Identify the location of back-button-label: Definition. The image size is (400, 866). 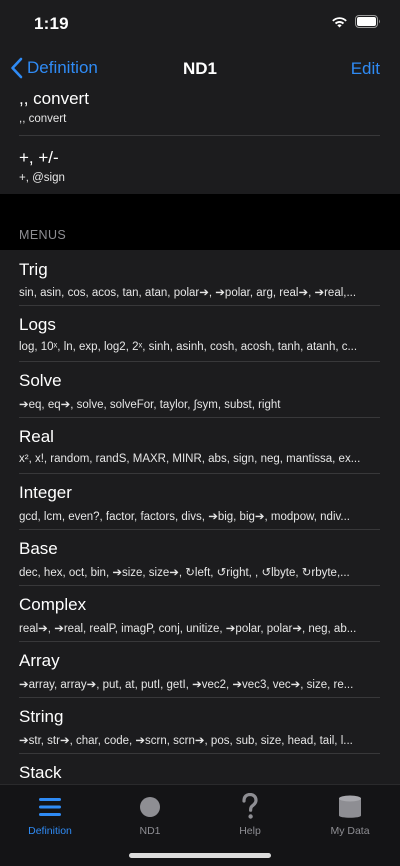
(62, 67).